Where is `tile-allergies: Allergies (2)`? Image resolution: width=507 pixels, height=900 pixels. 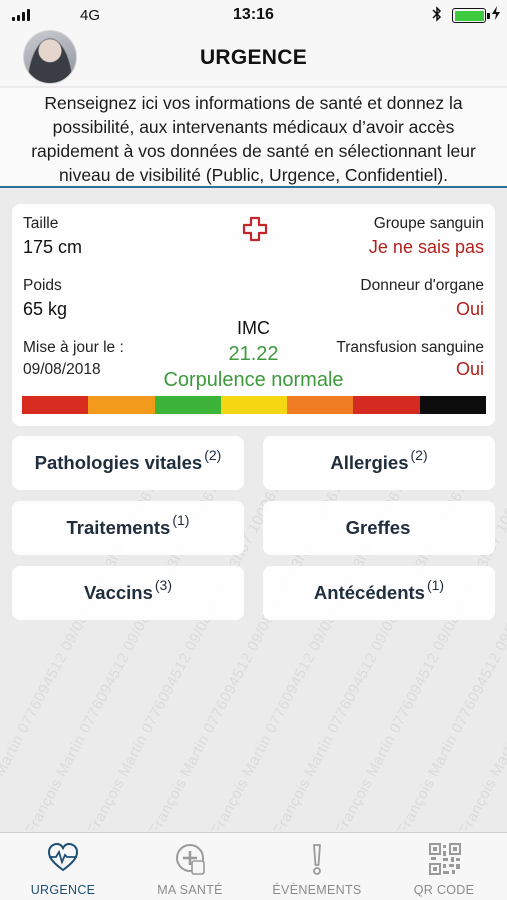 tile-allergies: Allergies (2) is located at coordinates (379, 463).